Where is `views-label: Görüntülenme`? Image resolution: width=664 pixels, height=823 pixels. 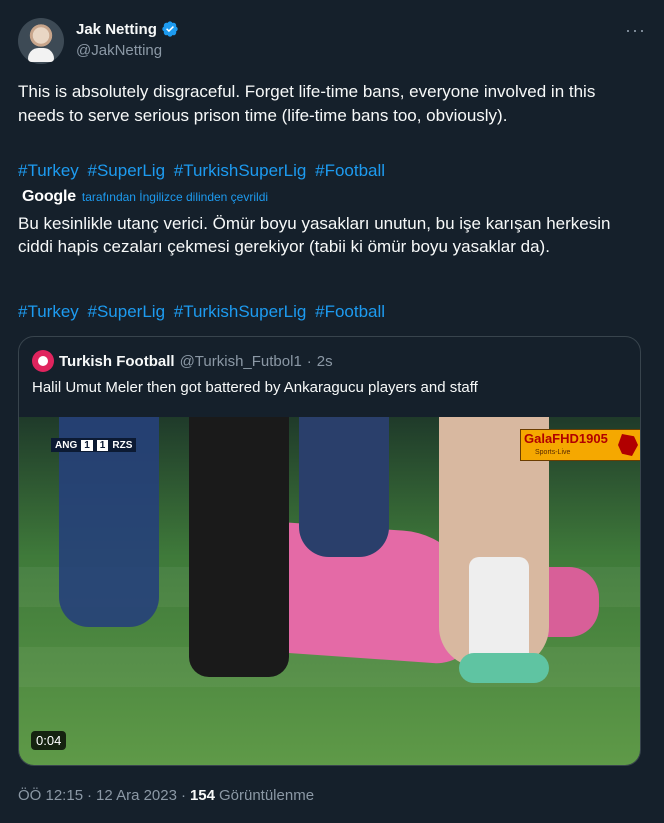
views-label: Görüntülenme is located at coordinates (266, 795).